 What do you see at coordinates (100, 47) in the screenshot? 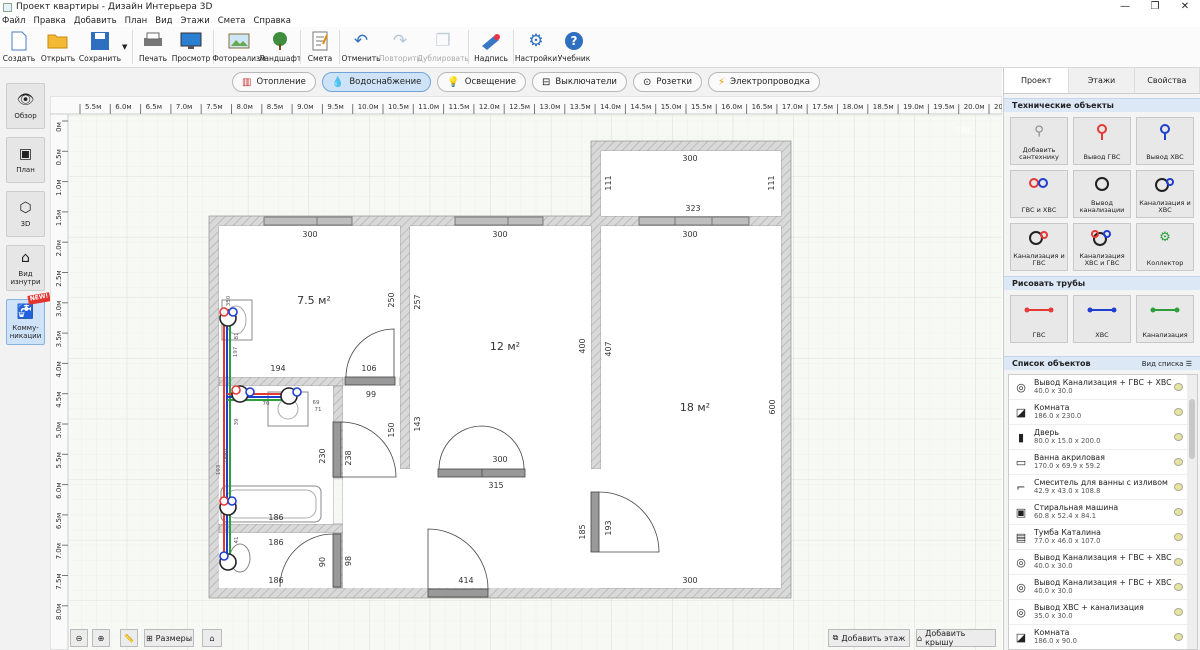
I see `save-button: Сохранить` at bounding box center [100, 47].